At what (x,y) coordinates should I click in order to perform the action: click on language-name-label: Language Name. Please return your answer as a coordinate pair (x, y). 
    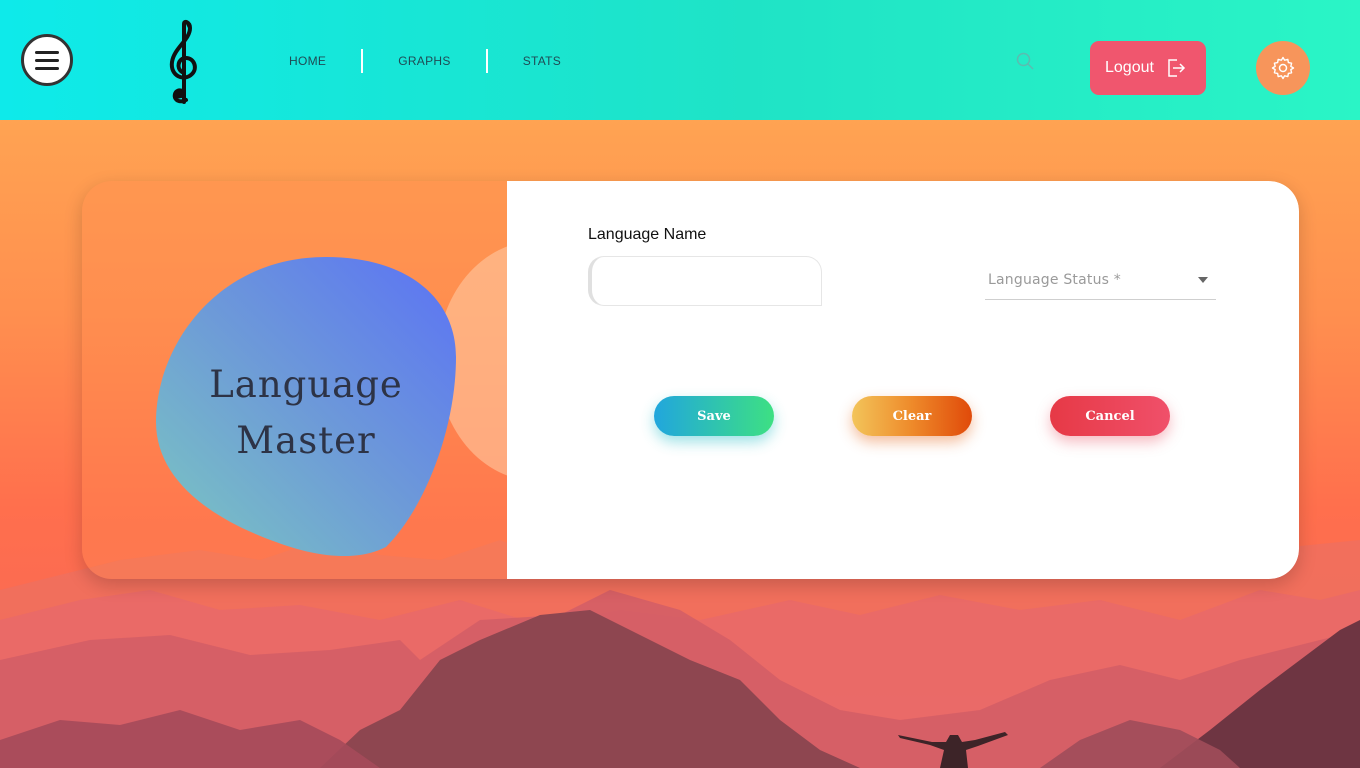
    Looking at the image, I should click on (647, 234).